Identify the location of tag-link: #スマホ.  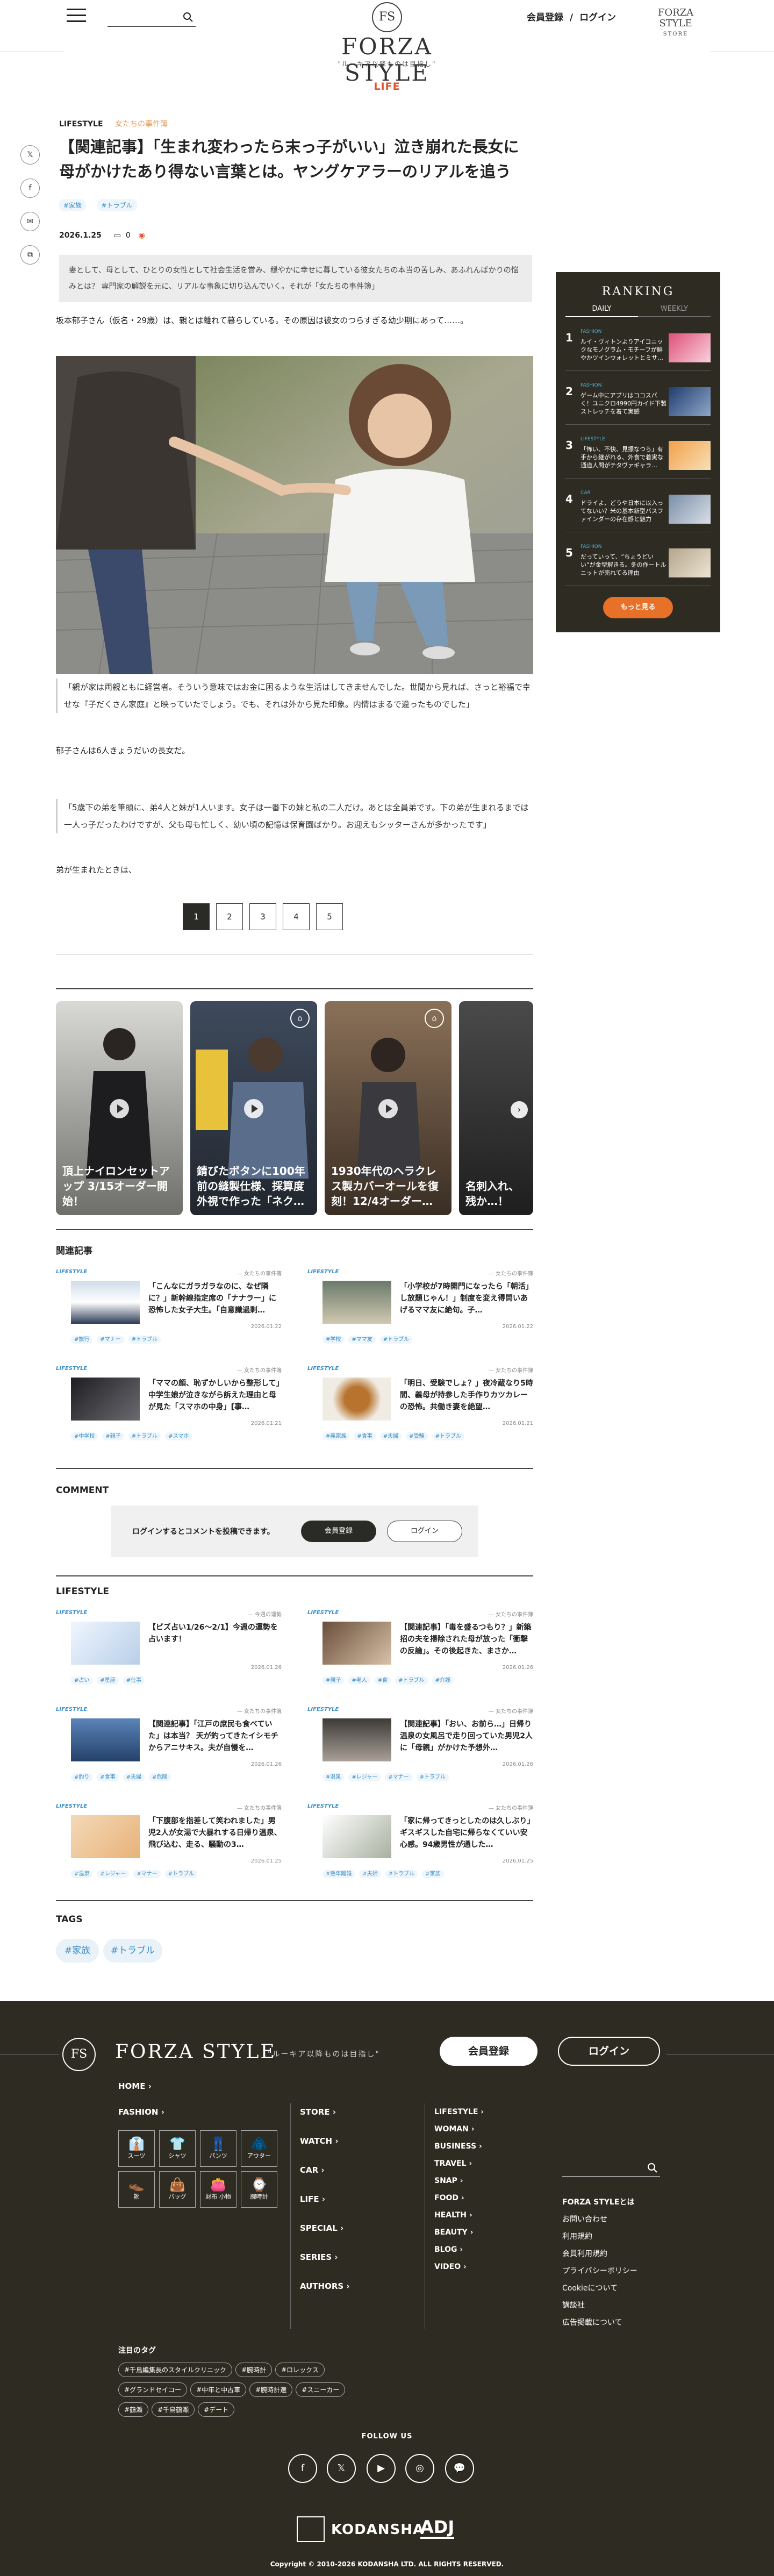
(178, 1436).